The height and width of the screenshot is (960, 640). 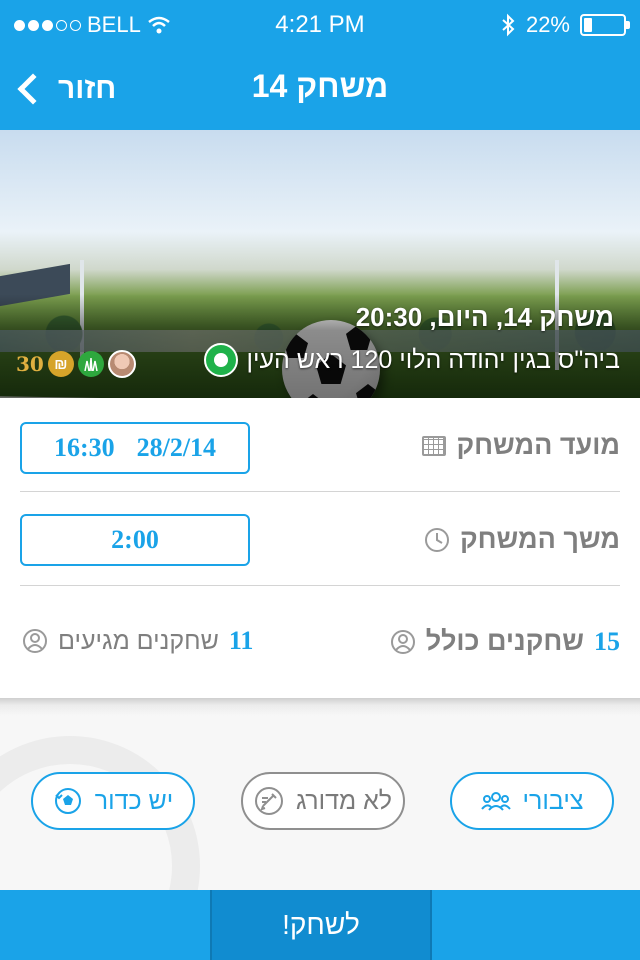 I want to click on navigation-bar: חזור משחק 14, so click(x=320, y=90).